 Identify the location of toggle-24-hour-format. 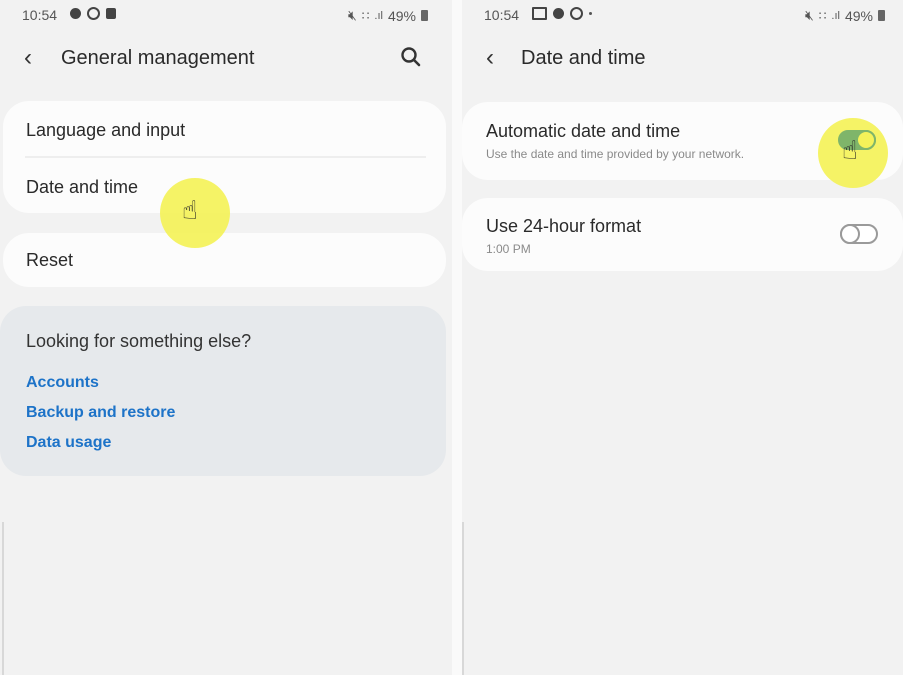
(859, 234).